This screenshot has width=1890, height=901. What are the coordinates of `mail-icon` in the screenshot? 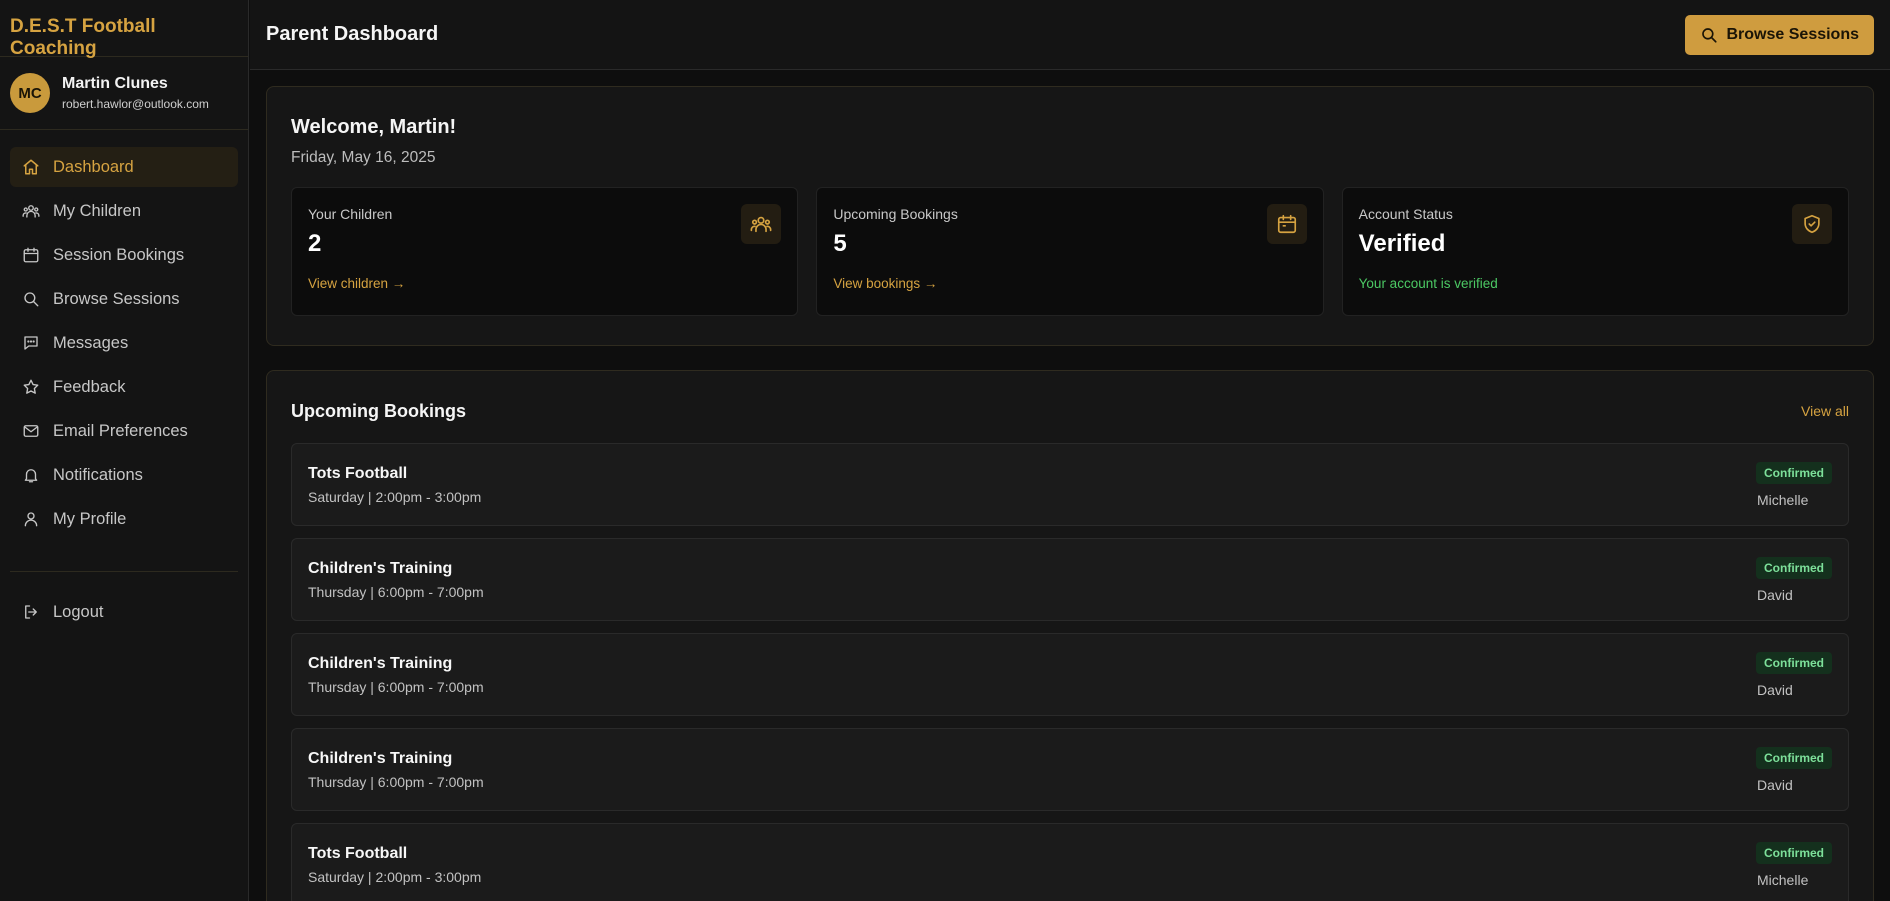 It's located at (31, 431).